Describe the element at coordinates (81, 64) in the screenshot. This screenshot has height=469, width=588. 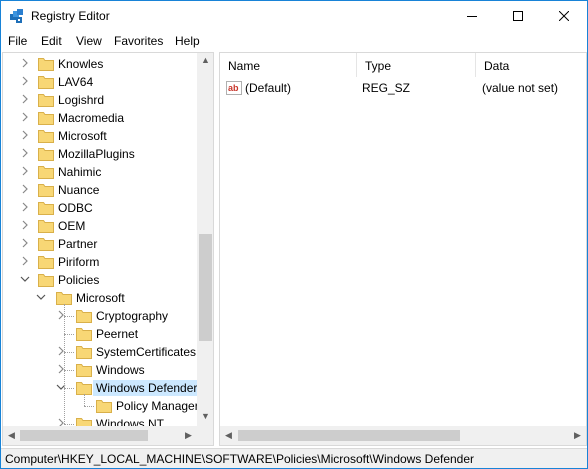
I see `tree-item-label: Knowles` at that location.